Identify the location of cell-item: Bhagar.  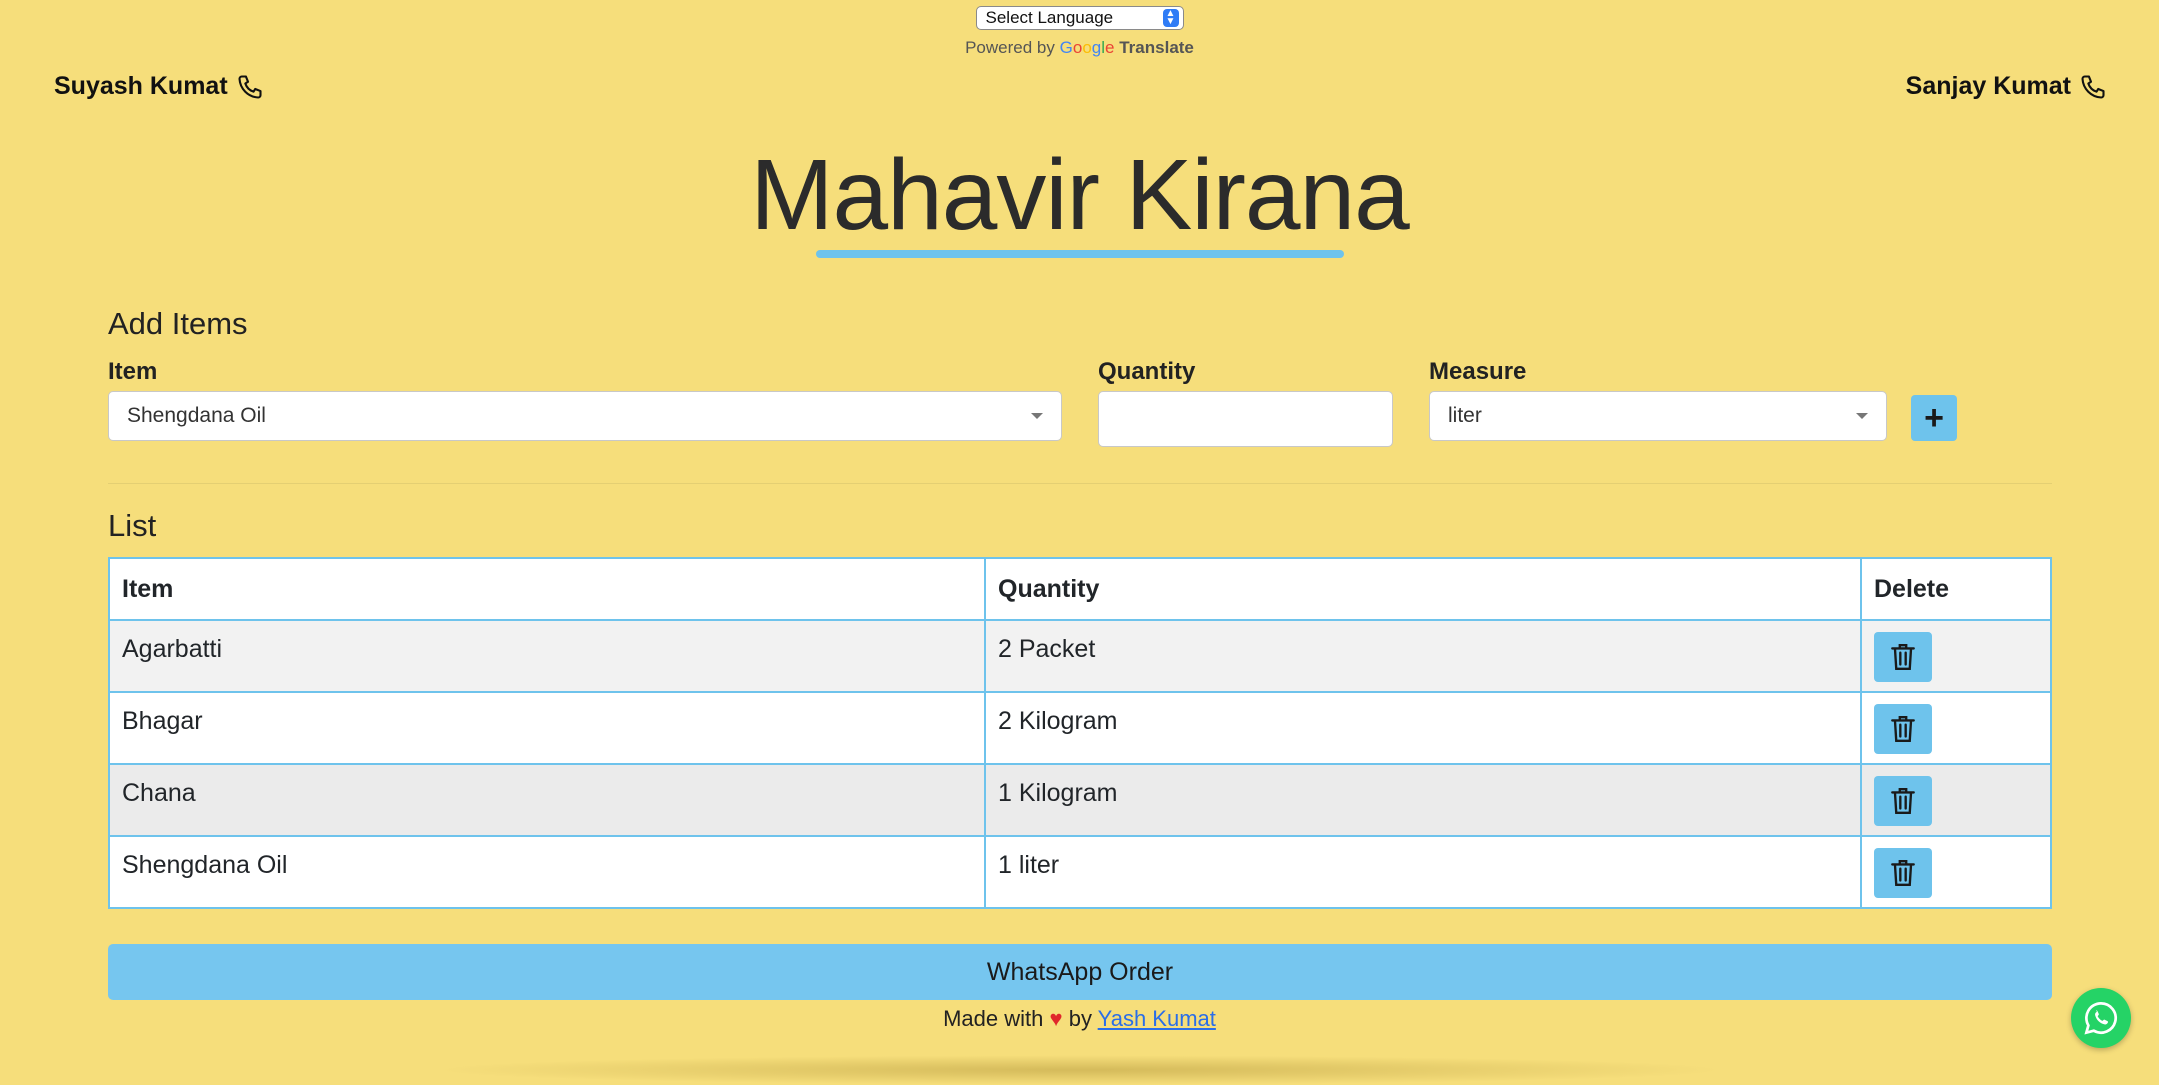
(547, 728).